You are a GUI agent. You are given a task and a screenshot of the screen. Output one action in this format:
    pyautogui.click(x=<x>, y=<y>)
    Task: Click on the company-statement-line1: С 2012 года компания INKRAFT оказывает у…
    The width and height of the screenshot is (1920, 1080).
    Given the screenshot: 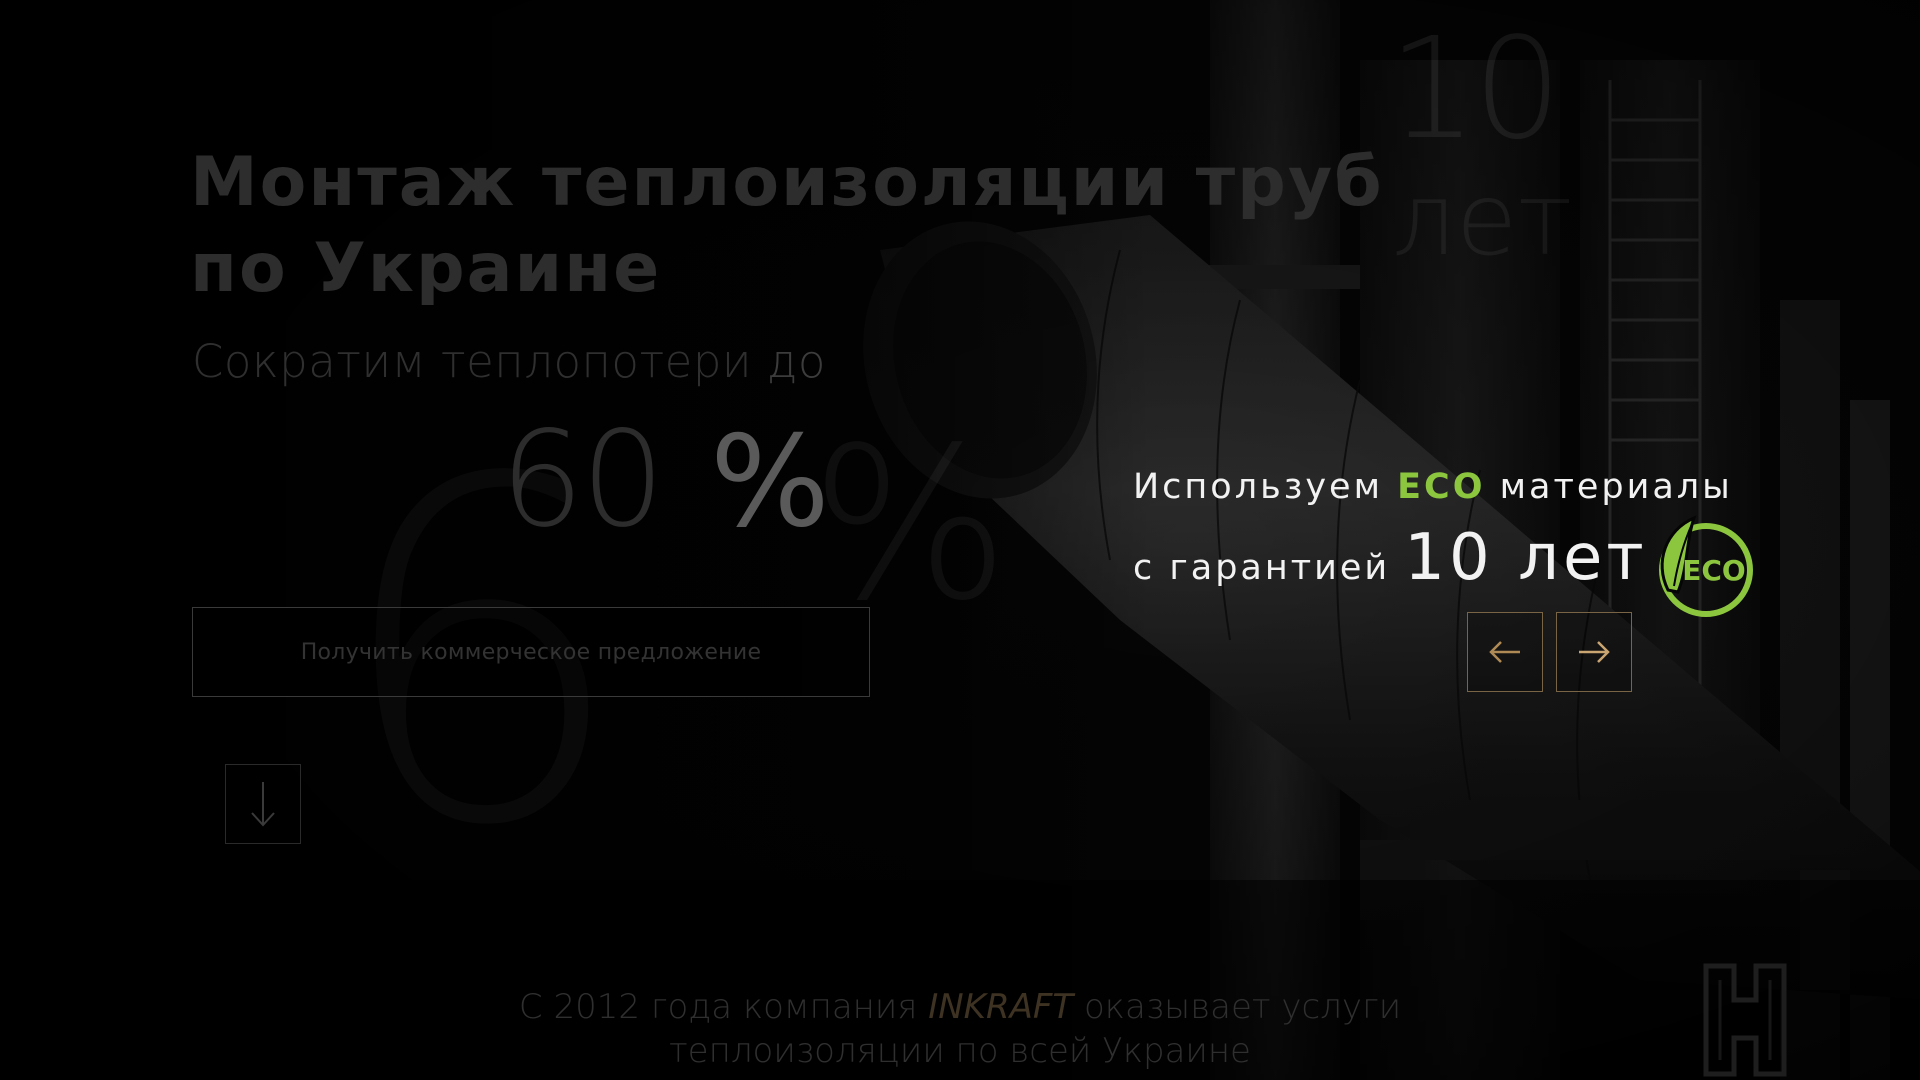 What is the action you would take?
    pyautogui.click(x=960, y=1007)
    